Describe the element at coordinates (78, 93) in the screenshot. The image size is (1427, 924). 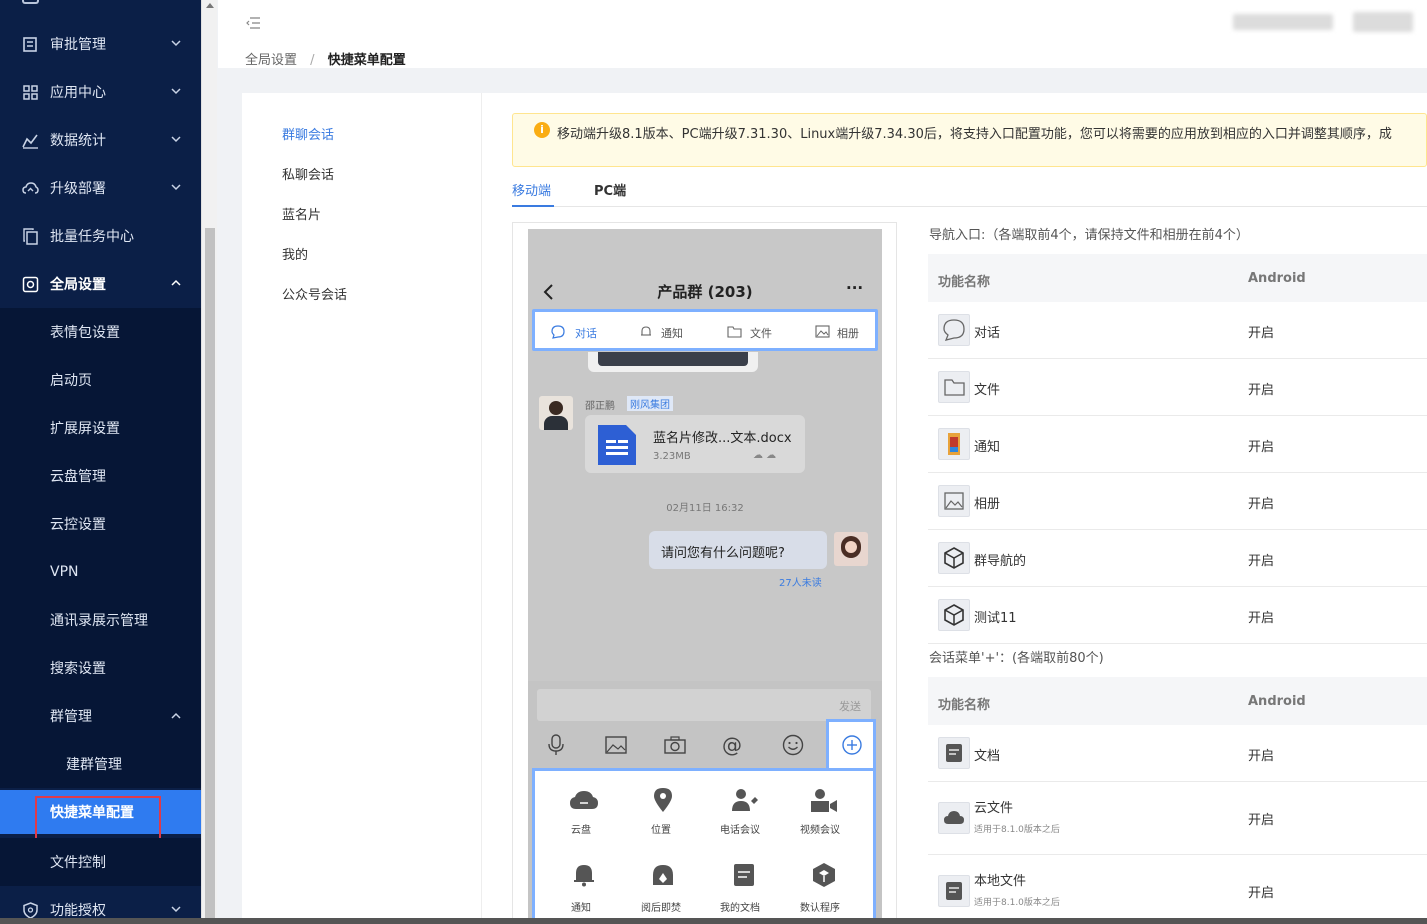
I see `sidebar-item-label: 应用中心` at that location.